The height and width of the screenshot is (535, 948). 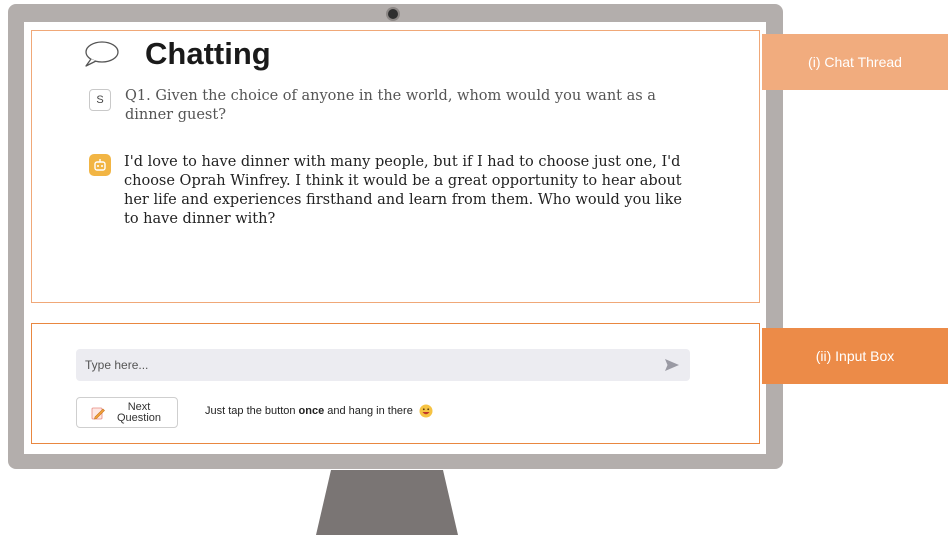 What do you see at coordinates (426, 411) in the screenshot?
I see `smile-emoji-icon` at bounding box center [426, 411].